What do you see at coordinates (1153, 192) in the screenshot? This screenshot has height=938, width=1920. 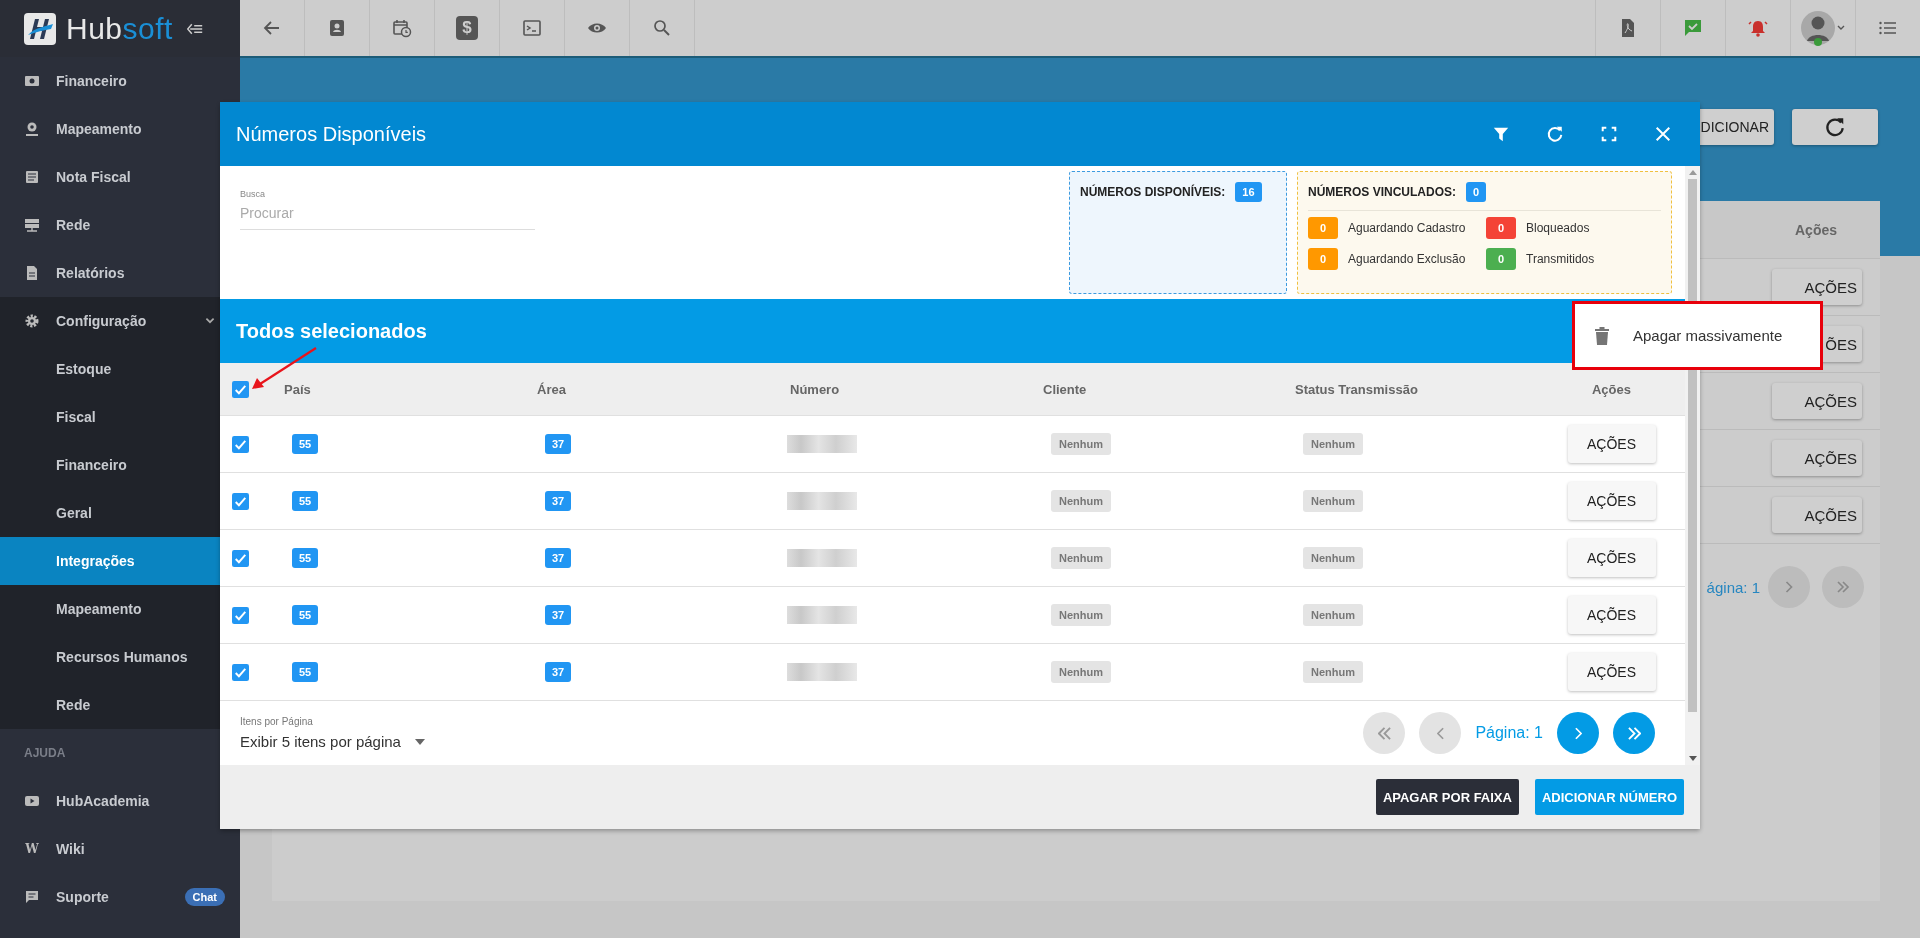 I see `summary-label: NÚMEROS DISPONÍVEIS:` at bounding box center [1153, 192].